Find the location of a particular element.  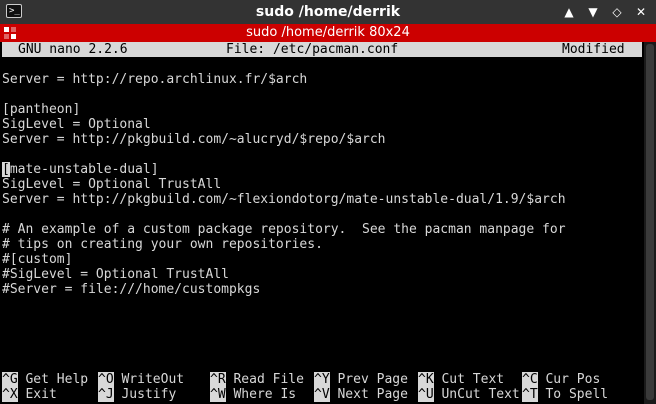

tab-title: sudo /home/derrik 80x24 is located at coordinates (328, 32).